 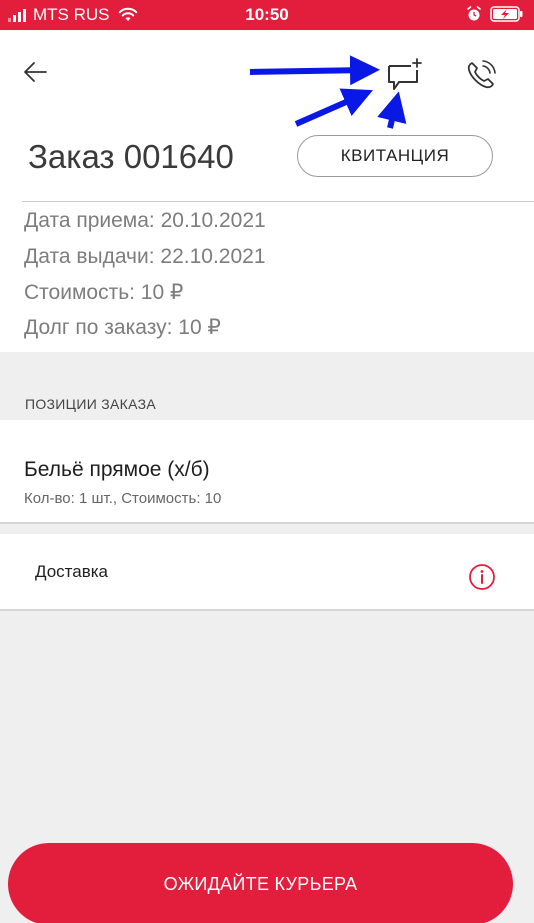 I want to click on item-details: Кол-во: 1 шт., Стоимость: 10, so click(x=123, y=498).